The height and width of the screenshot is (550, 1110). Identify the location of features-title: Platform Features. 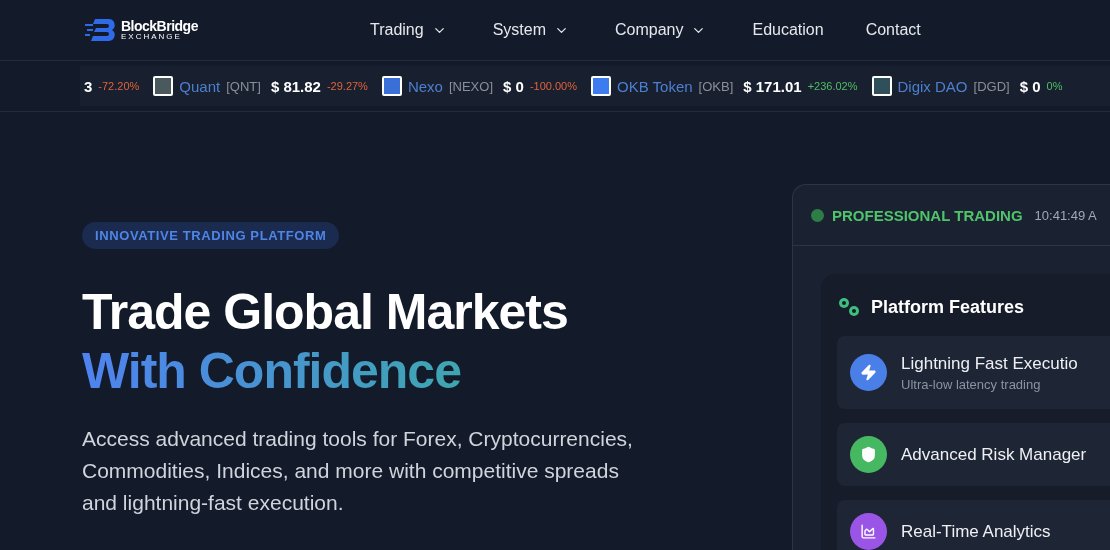
(948, 307).